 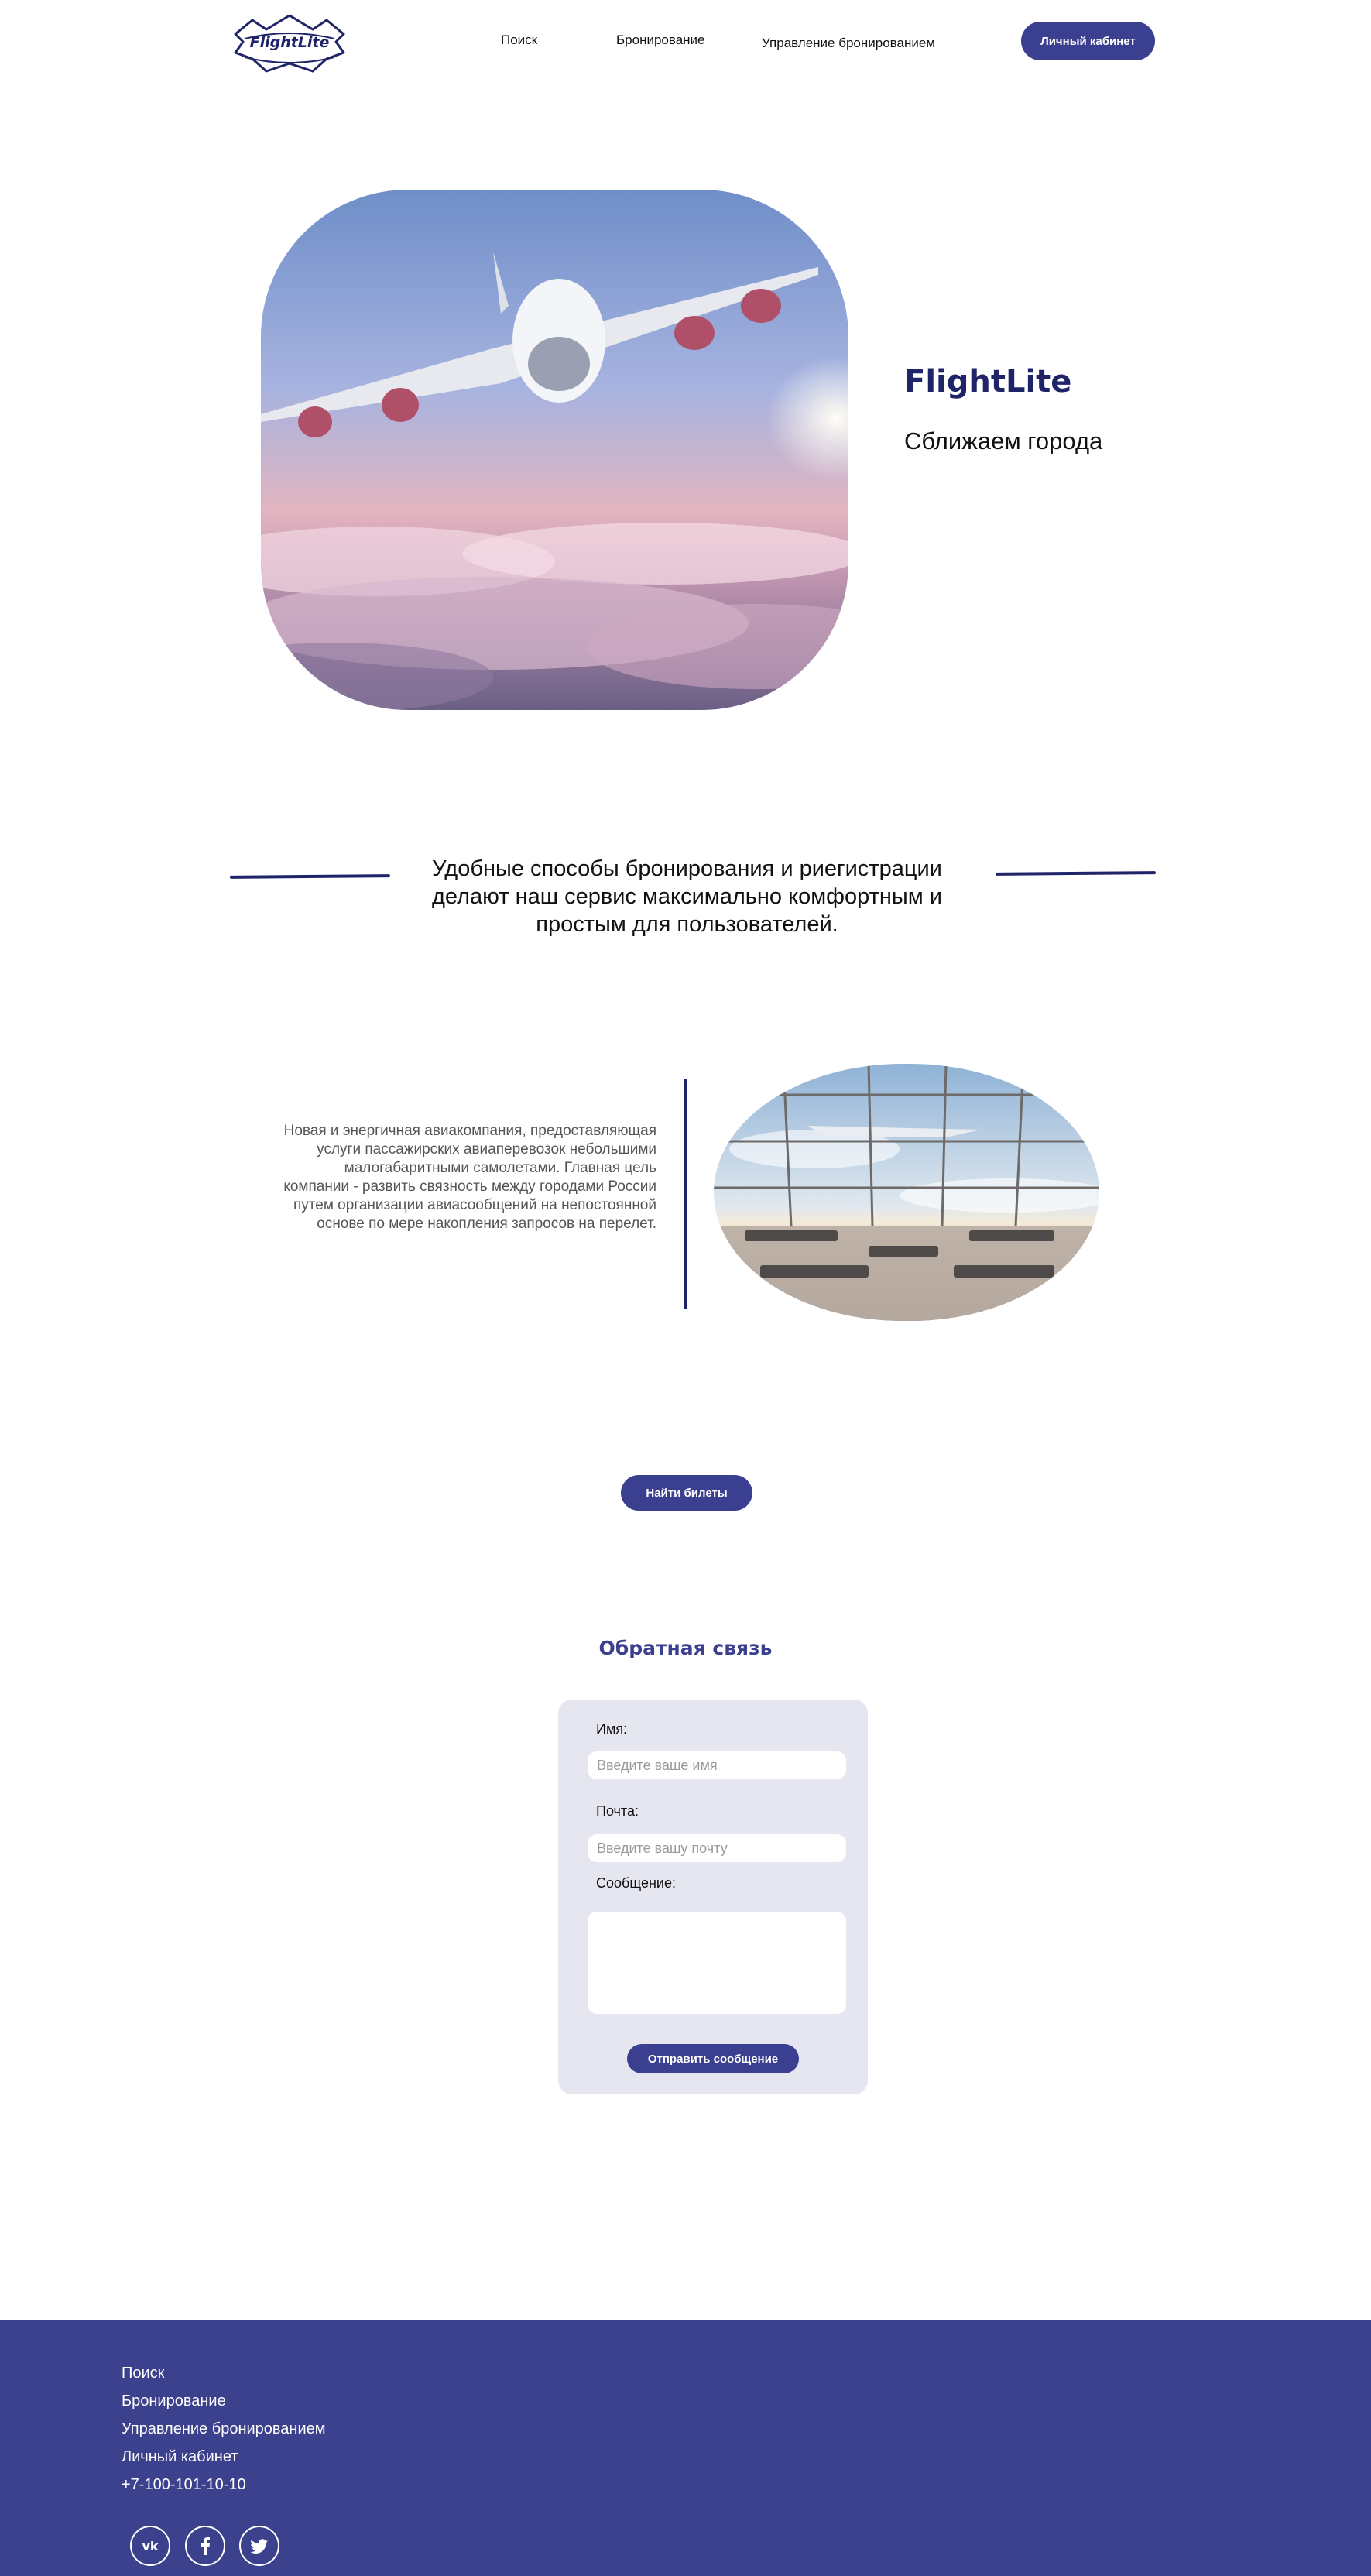 What do you see at coordinates (713, 2058) in the screenshot?
I see `submit-message-button: Отправить сообщение` at bounding box center [713, 2058].